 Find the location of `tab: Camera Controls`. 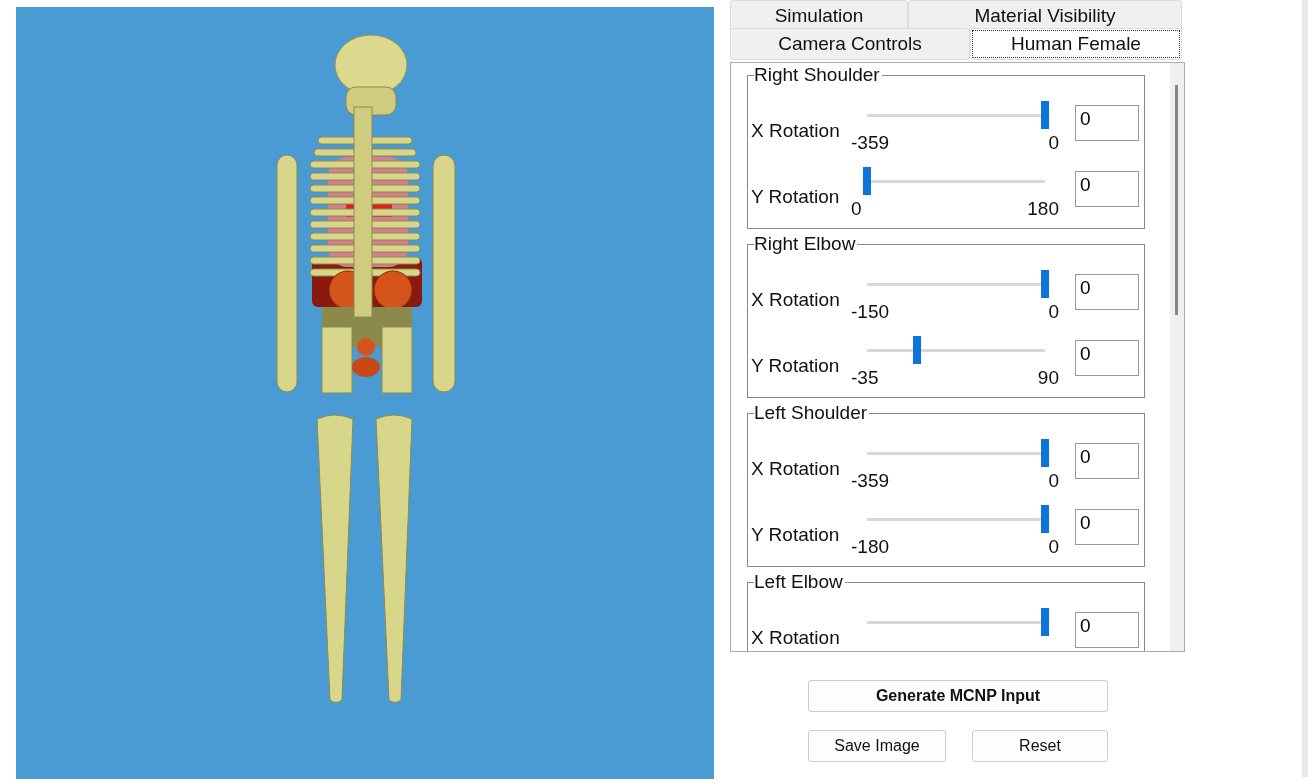

tab: Camera Controls is located at coordinates (850, 44).